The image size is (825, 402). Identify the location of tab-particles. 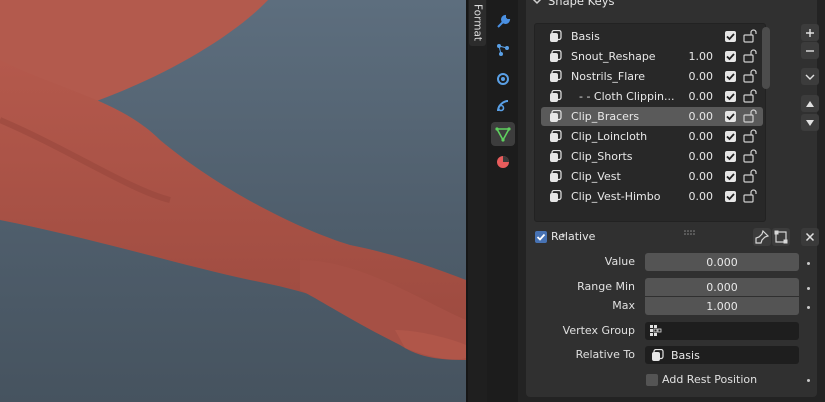
(503, 50).